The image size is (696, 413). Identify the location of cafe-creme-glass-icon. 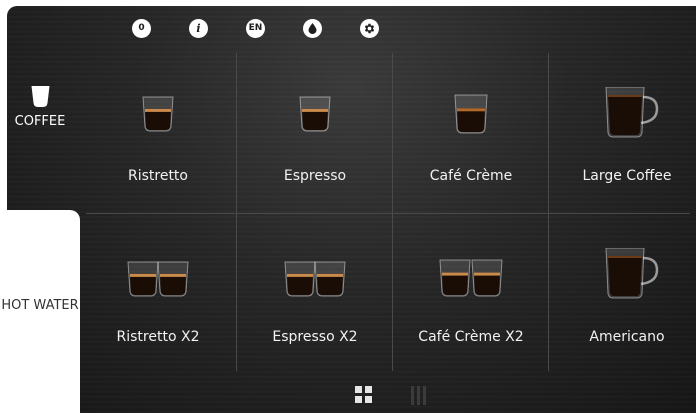
(471, 117).